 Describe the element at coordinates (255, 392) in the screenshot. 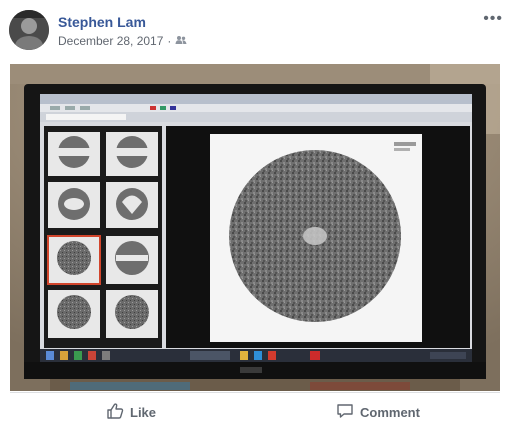

I see `actions-divider` at that location.